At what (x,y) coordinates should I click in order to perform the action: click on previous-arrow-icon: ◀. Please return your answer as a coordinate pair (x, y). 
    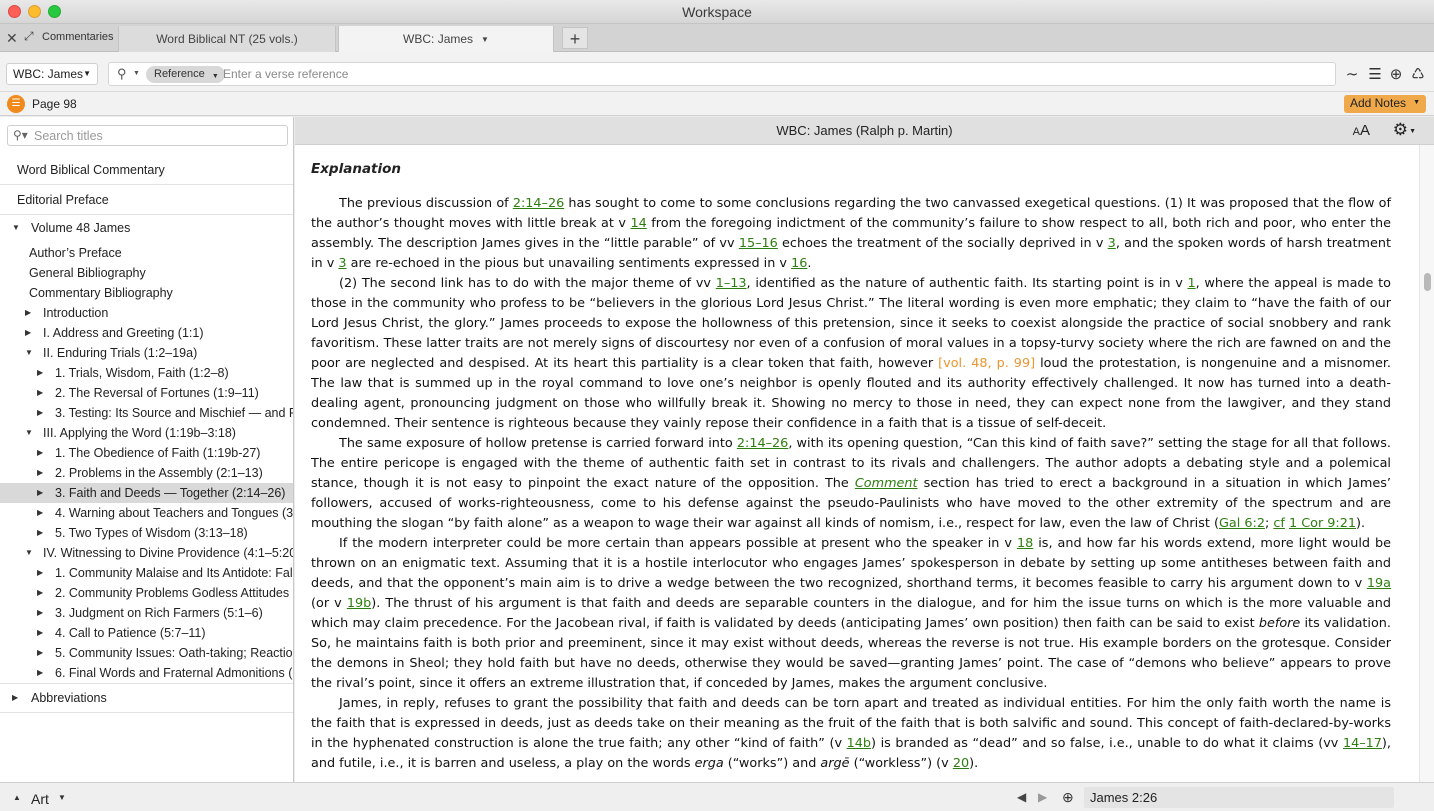
    Looking at the image, I should click on (1021, 797).